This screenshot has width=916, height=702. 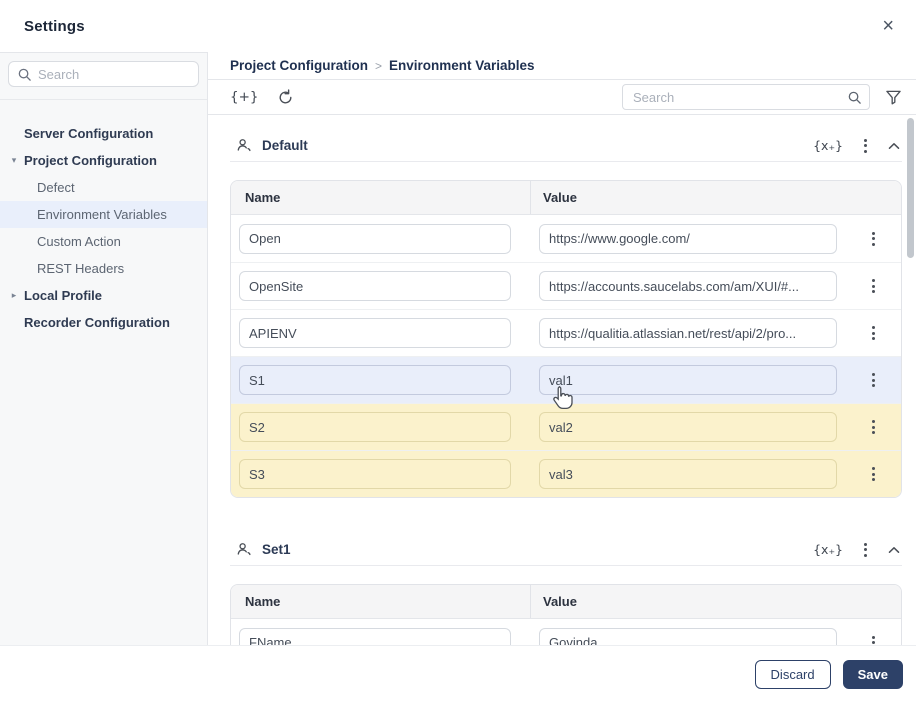 I want to click on sidebar-item-label: Recorder Configuration, so click(x=97, y=322).